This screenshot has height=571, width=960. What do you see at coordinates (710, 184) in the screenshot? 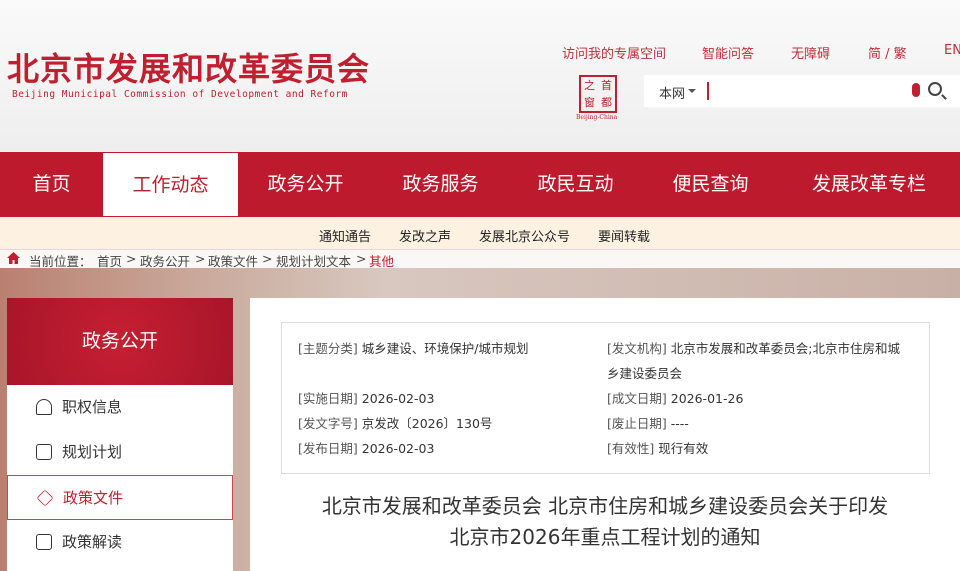
I see `nav-public-query: 便民查询` at bounding box center [710, 184].